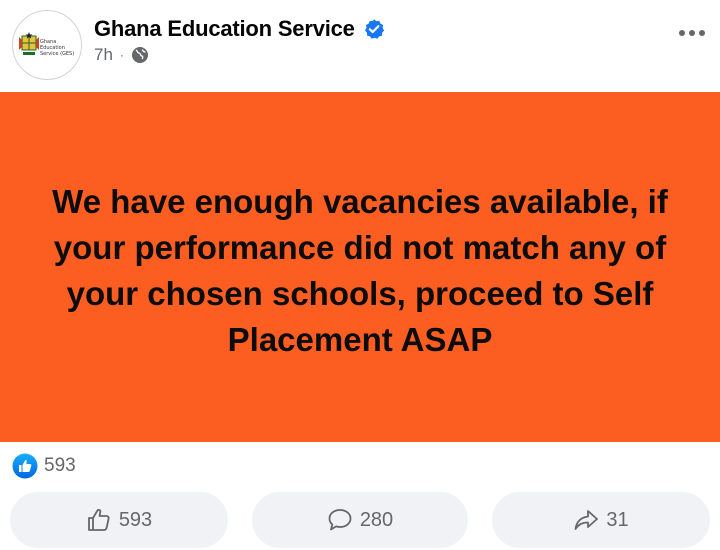  I want to click on title-row: Ghana Education Service, so click(239, 29).